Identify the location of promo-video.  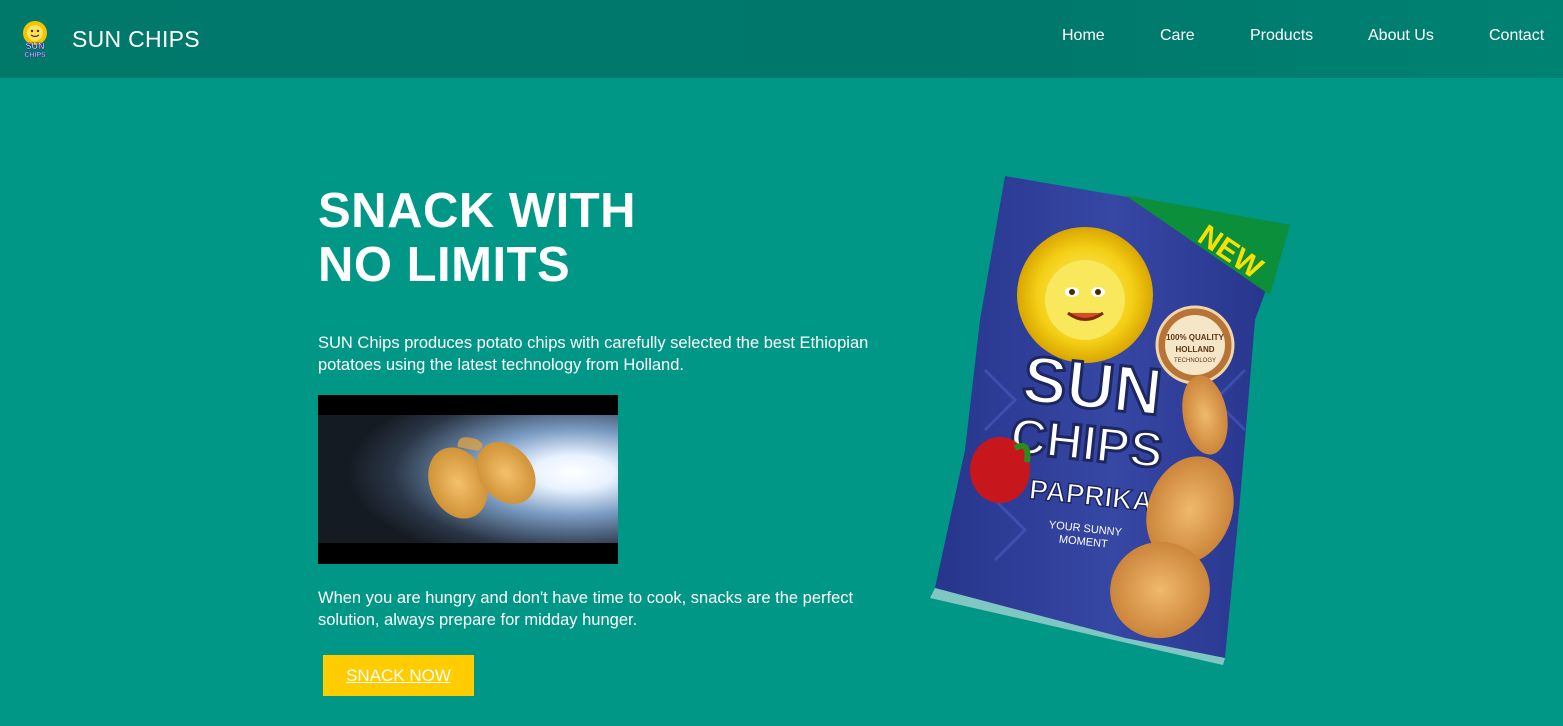
(468, 479).